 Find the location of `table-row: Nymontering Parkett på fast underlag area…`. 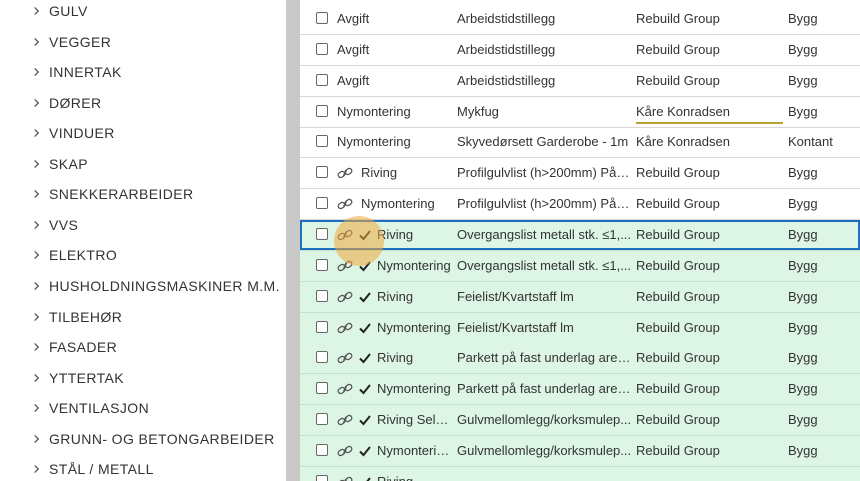

table-row: Nymontering Parkett på fast underlag area… is located at coordinates (580, 389).